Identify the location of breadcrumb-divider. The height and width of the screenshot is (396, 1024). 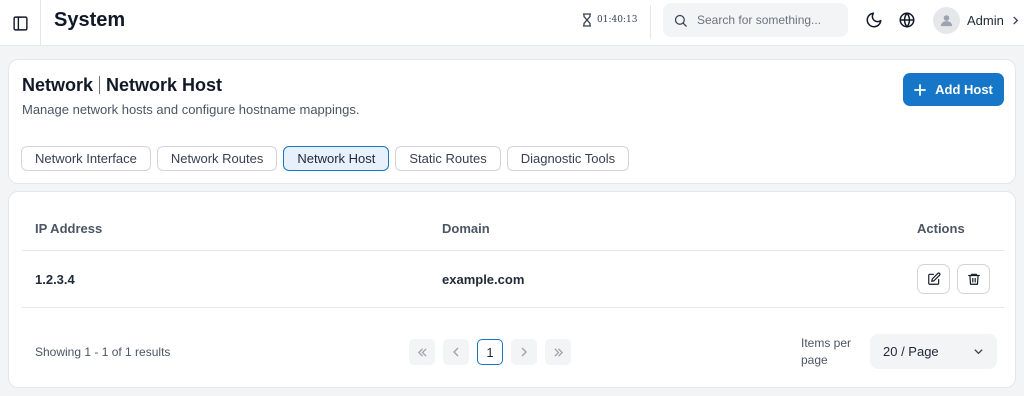
(100, 85).